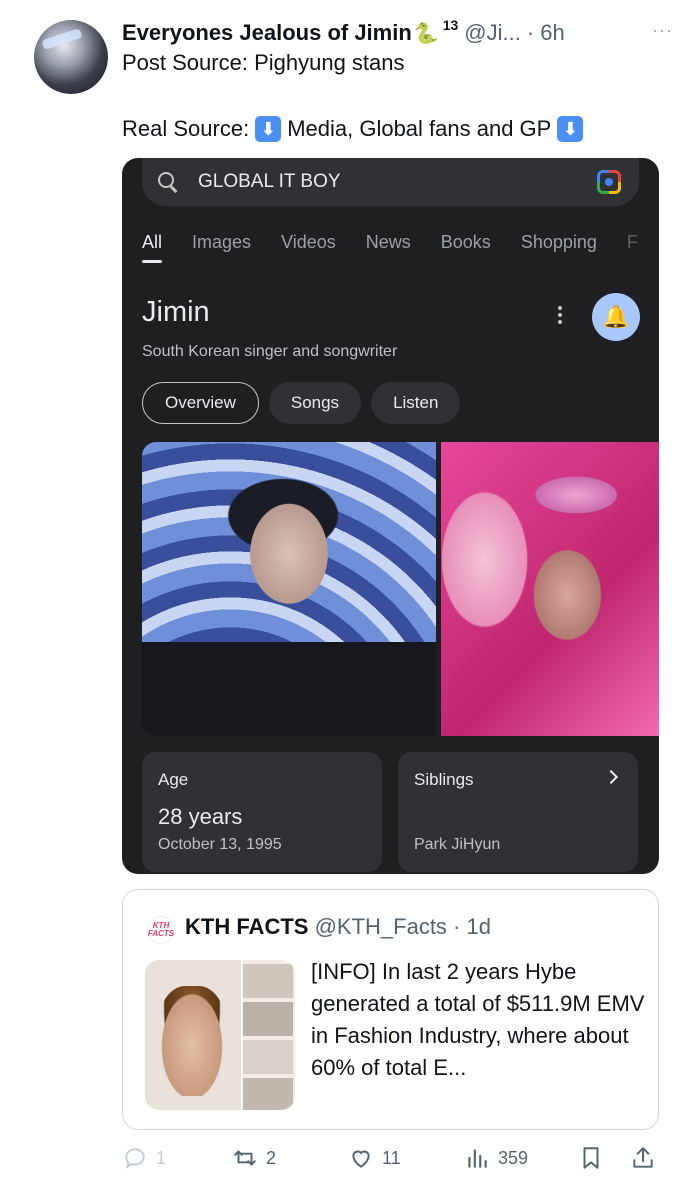 Image resolution: width=693 pixels, height=1199 pixels. Describe the element at coordinates (161, 1157) in the screenshot. I see `reply-count: 1` at that location.